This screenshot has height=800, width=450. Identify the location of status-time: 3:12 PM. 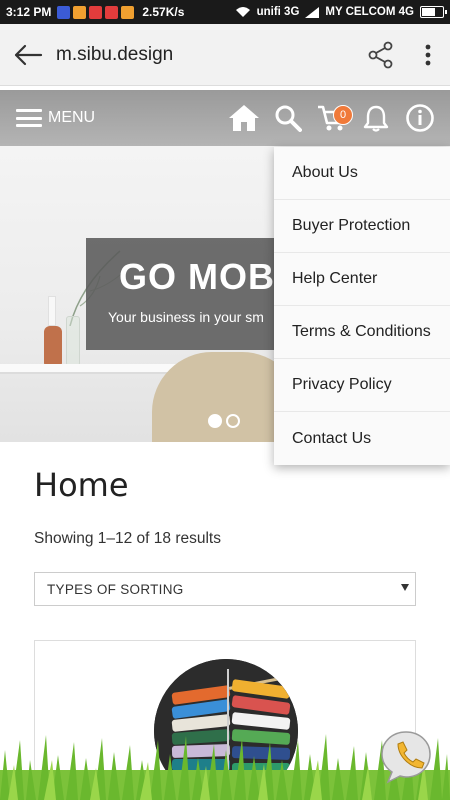
(29, 12).